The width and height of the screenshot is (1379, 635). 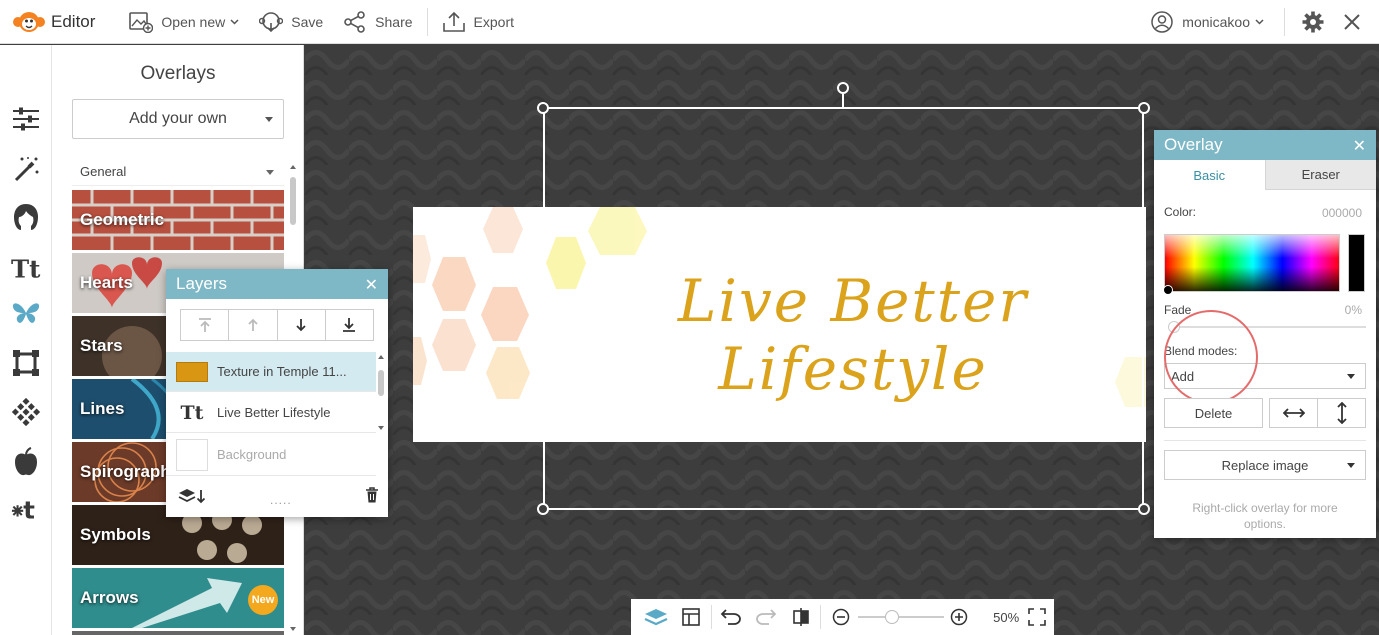 I want to click on trash-icon, so click(x=372, y=495).